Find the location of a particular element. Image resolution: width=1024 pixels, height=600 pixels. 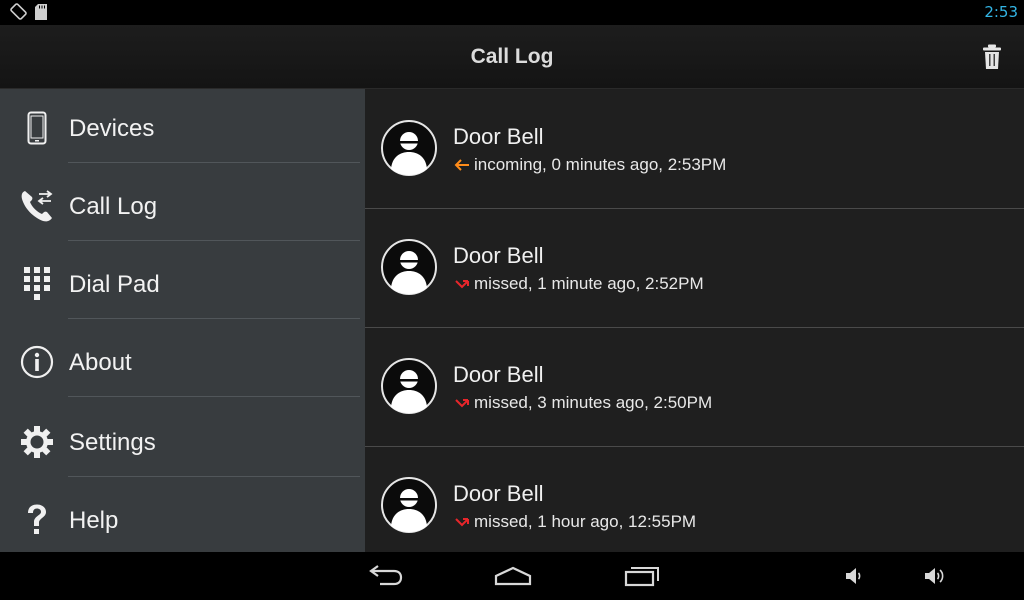

back-button is located at coordinates (386, 576).